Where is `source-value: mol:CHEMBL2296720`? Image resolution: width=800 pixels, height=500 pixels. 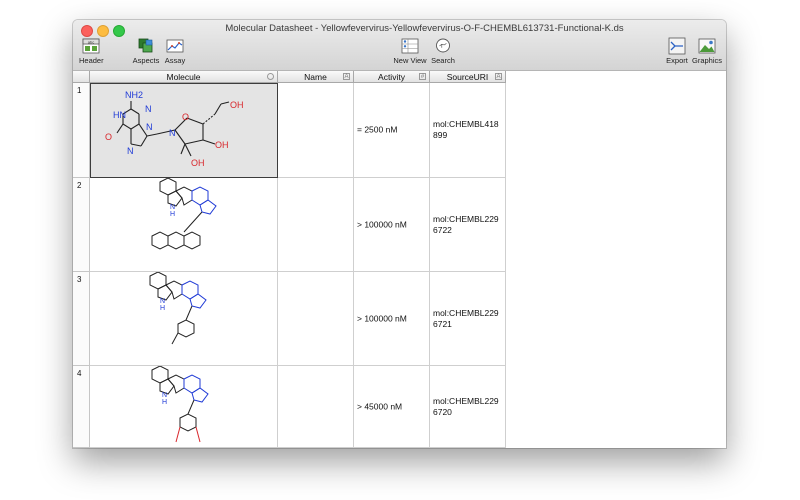
source-value: mol:CHEMBL2296720 is located at coordinates (466, 406).